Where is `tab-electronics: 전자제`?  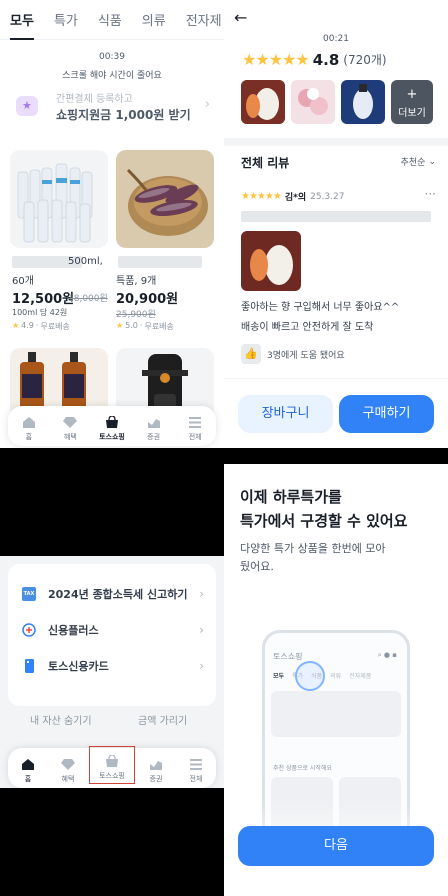 tab-electronics: 전자제 is located at coordinates (204, 20).